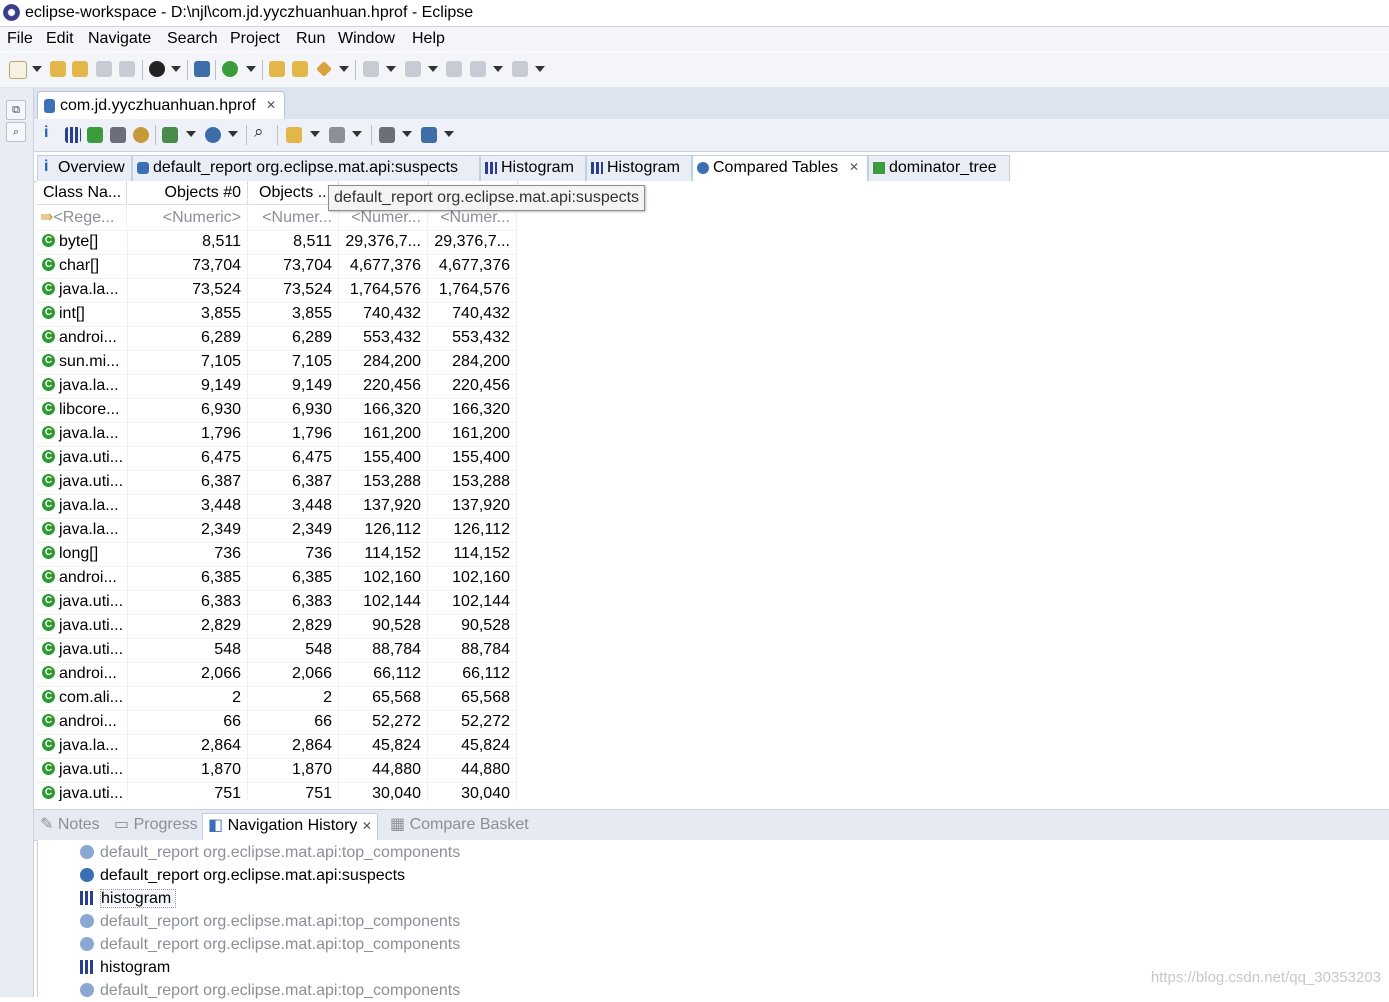 The width and height of the screenshot is (1389, 1002). Describe the element at coordinates (277, 314) in the screenshot. I see `table-row: Cint[] 3,855 3,855 740,432 740,432` at that location.